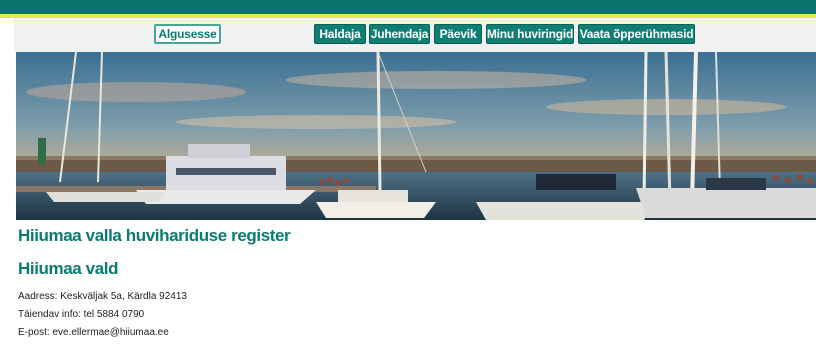 This screenshot has height=356, width=816. What do you see at coordinates (102, 296) in the screenshot?
I see `address-text: Aadress: Keskväljak 5a, Kärdla 92413` at bounding box center [102, 296].